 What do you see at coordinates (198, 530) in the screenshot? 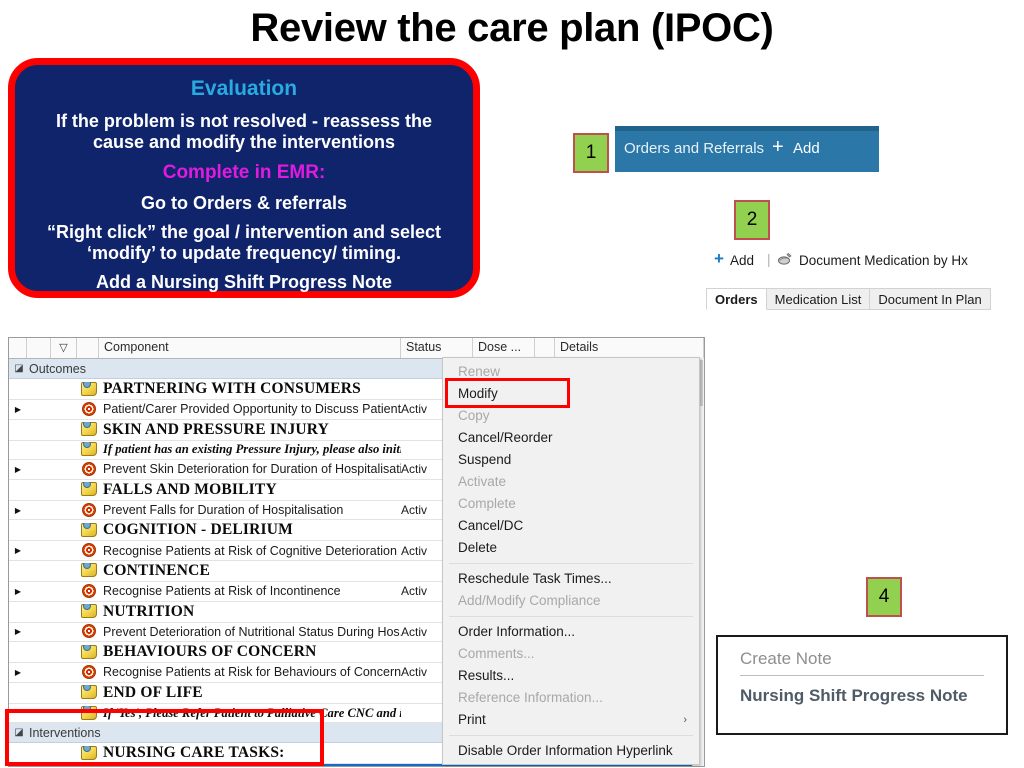
I see `row-component-label: COGNITION - DELIRIUM` at bounding box center [198, 530].